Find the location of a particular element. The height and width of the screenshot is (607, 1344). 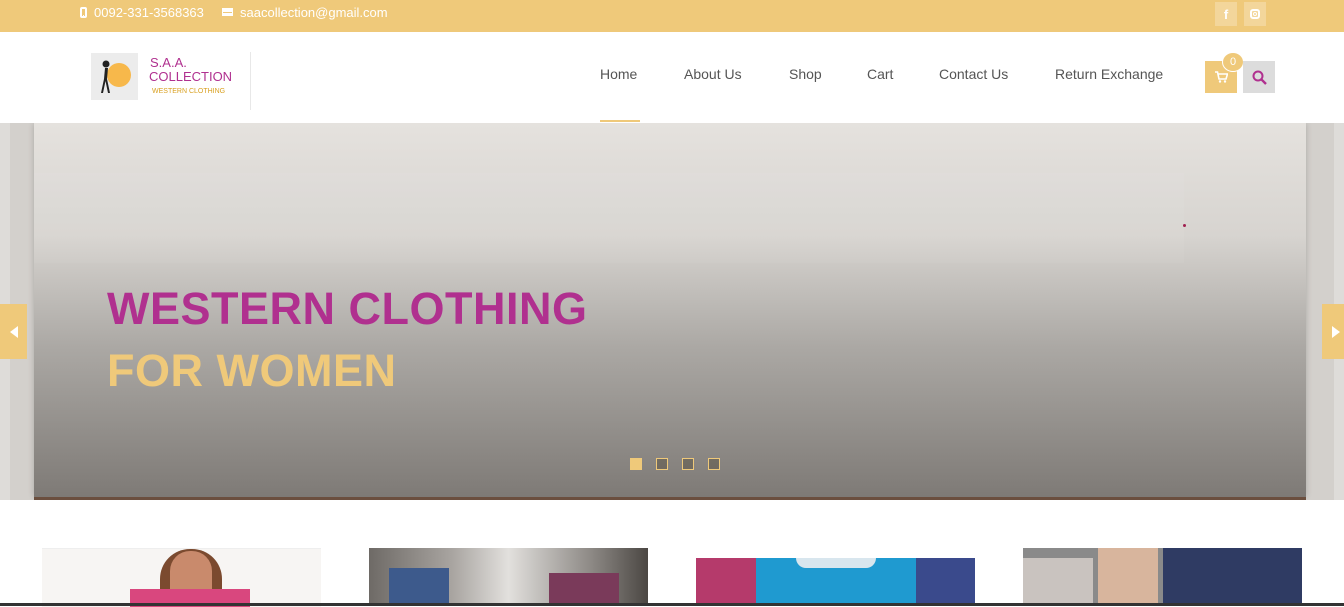

hero-headline-line-1: WESTERN CLOTHING is located at coordinates (347, 308).